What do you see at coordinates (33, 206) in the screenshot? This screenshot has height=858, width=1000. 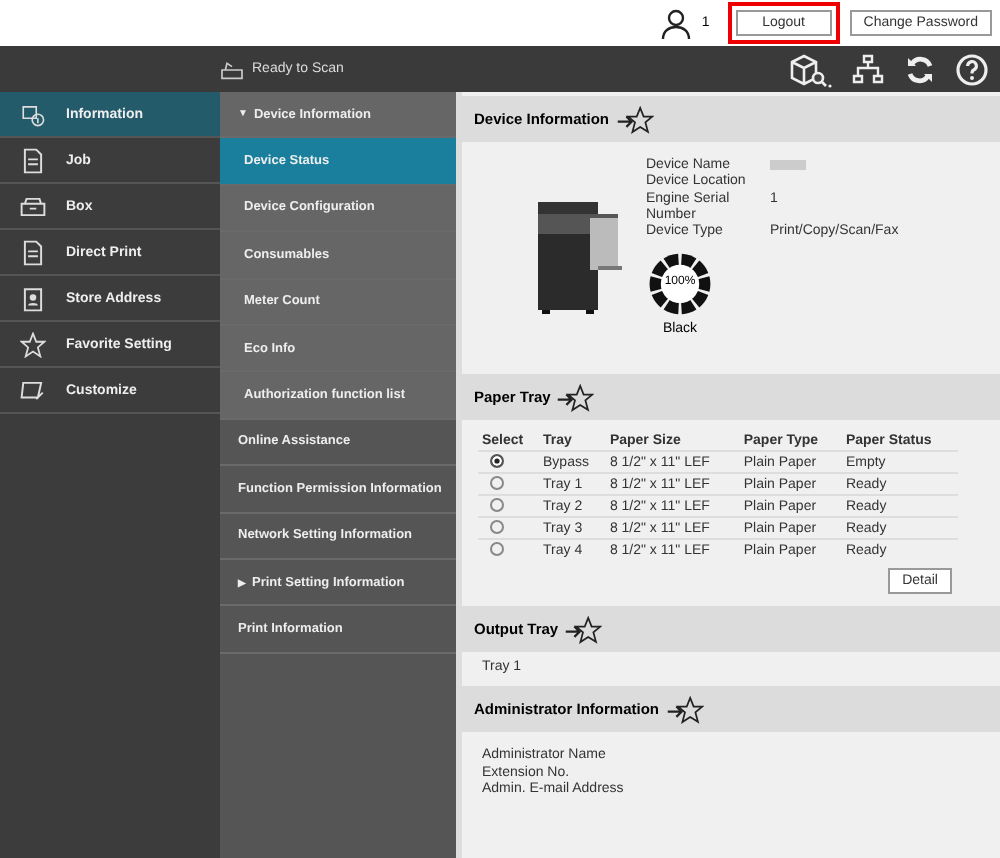 I see `tray-icon` at bounding box center [33, 206].